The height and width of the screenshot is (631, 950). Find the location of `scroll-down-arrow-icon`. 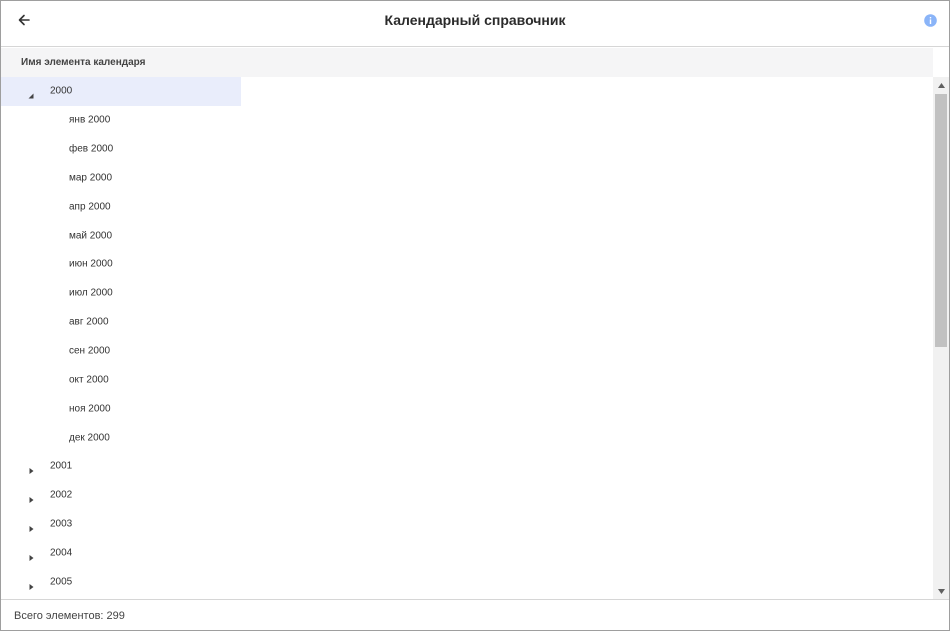

scroll-down-arrow-icon is located at coordinates (941, 591).